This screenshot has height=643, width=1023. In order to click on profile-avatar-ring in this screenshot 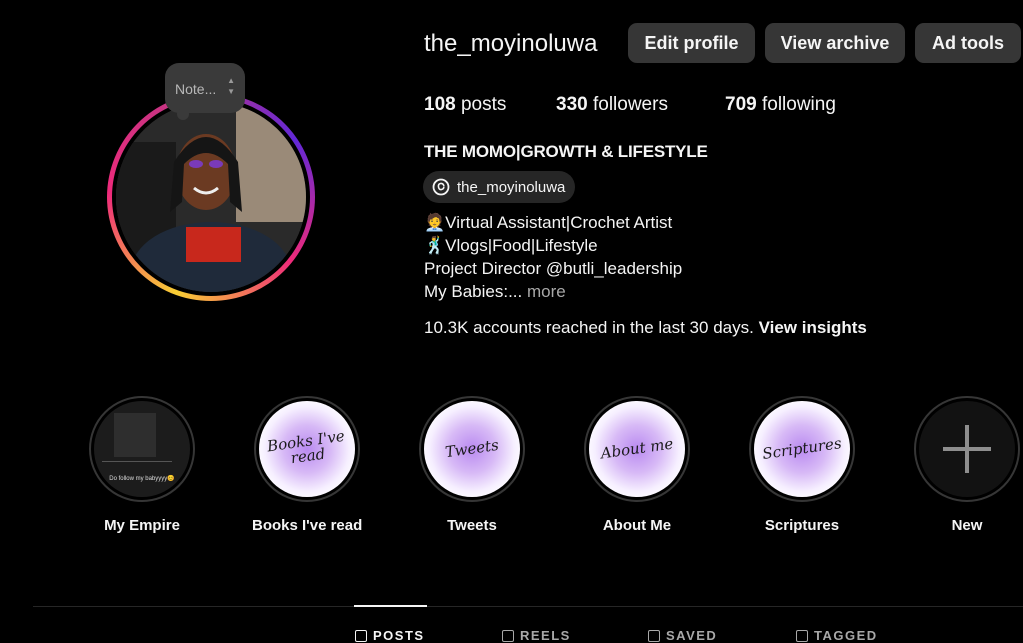, I will do `click(211, 197)`.